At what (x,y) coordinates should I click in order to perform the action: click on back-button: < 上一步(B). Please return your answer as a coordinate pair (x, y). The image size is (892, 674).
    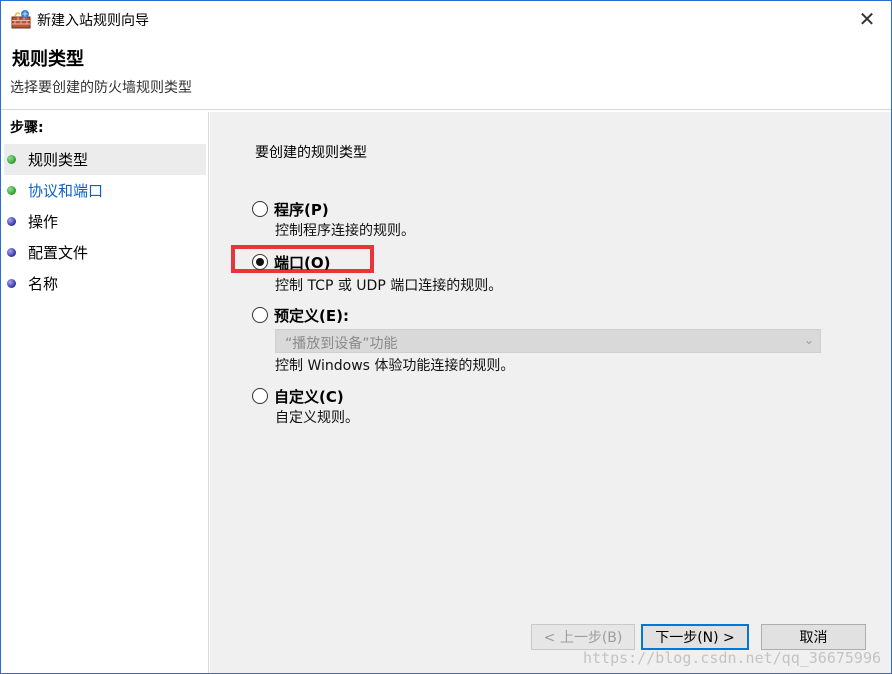
    Looking at the image, I should click on (583, 637).